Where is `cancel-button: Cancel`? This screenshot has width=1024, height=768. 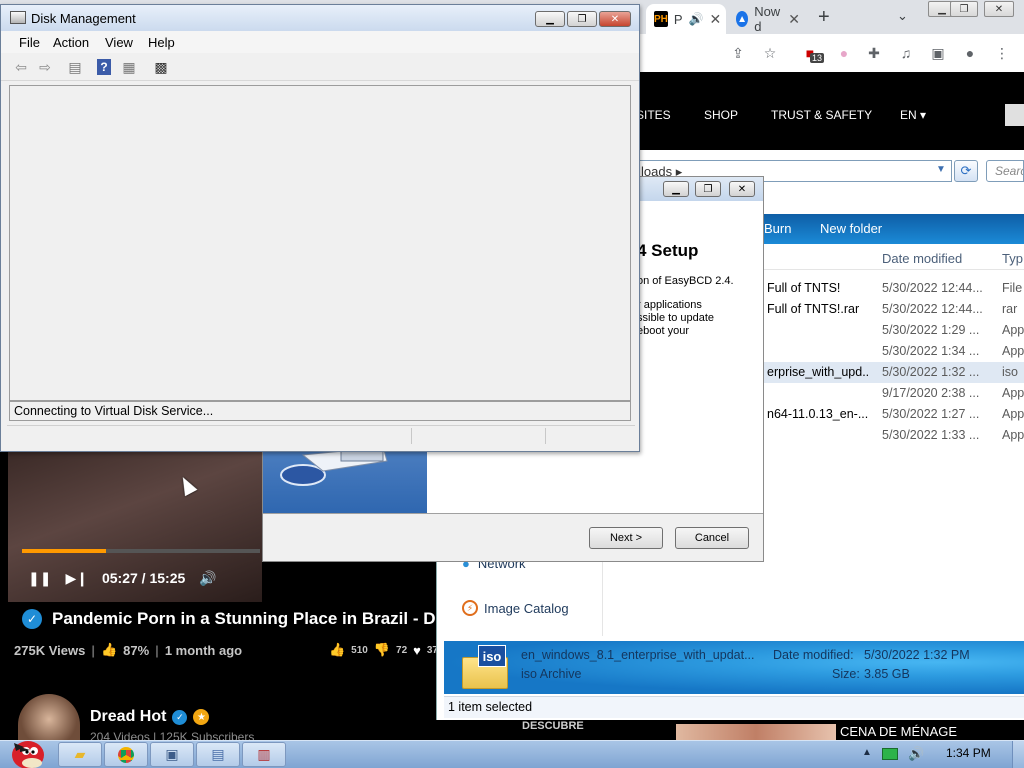 cancel-button: Cancel is located at coordinates (712, 538).